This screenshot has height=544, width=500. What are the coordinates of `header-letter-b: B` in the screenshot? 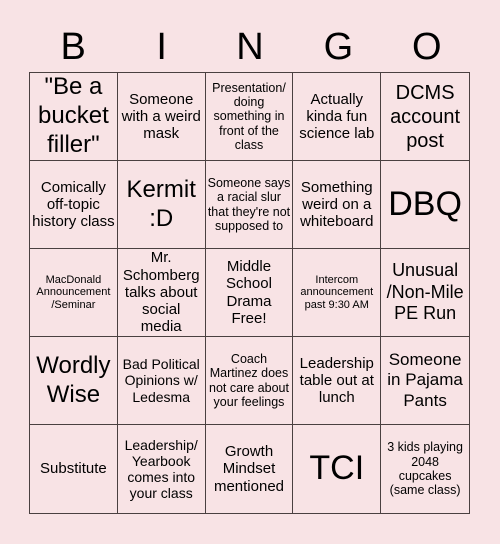 It's located at (73, 47).